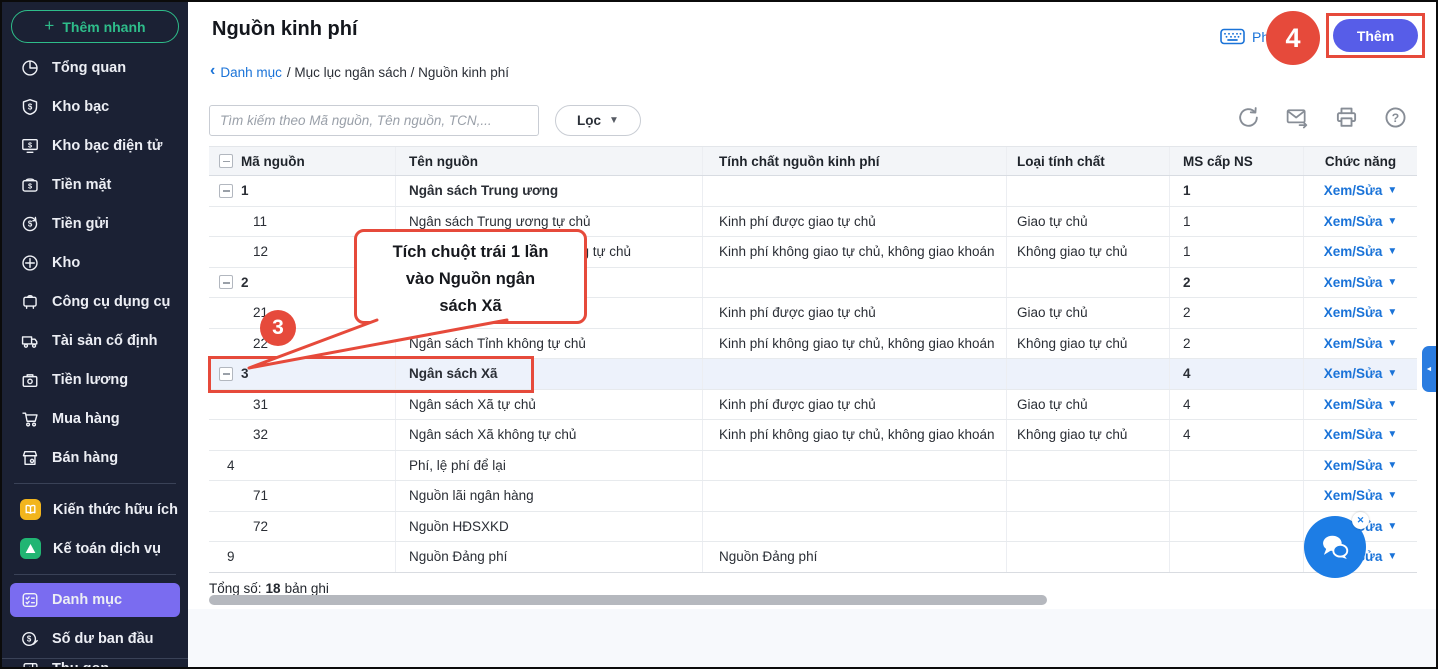 This screenshot has width=1438, height=669. What do you see at coordinates (89, 67) in the screenshot?
I see `sidebar-item-label: Tổng quan` at bounding box center [89, 67].